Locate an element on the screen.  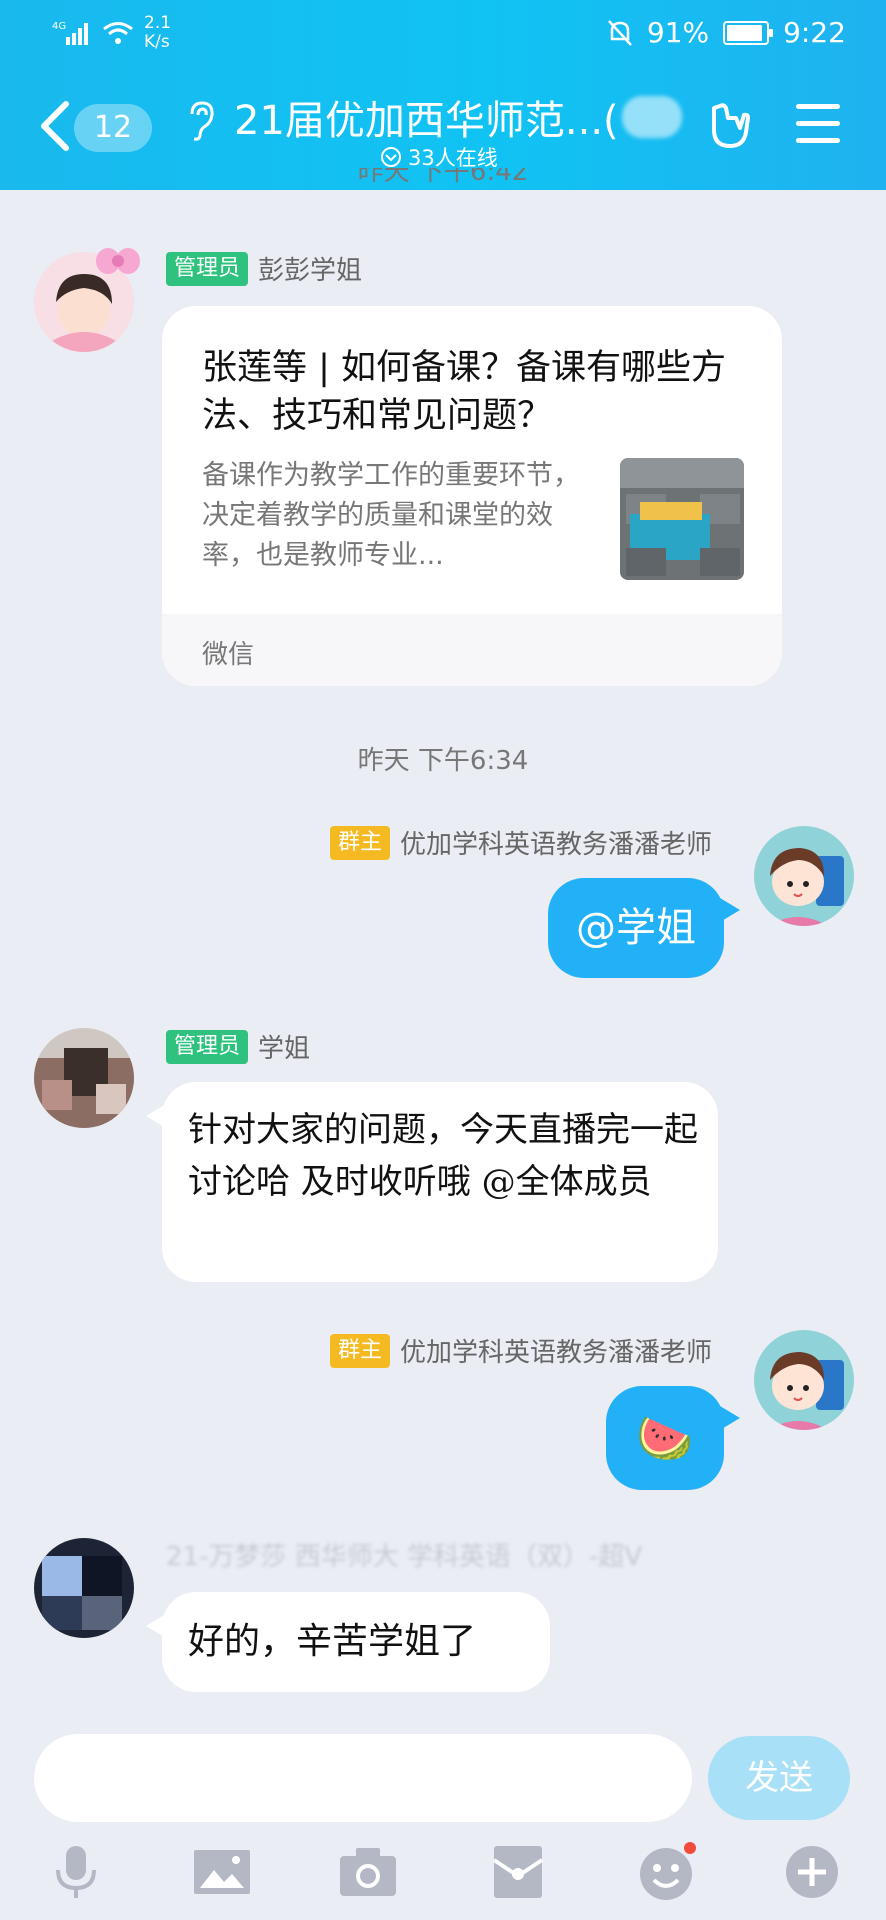
image-icon is located at coordinates (222, 1872).